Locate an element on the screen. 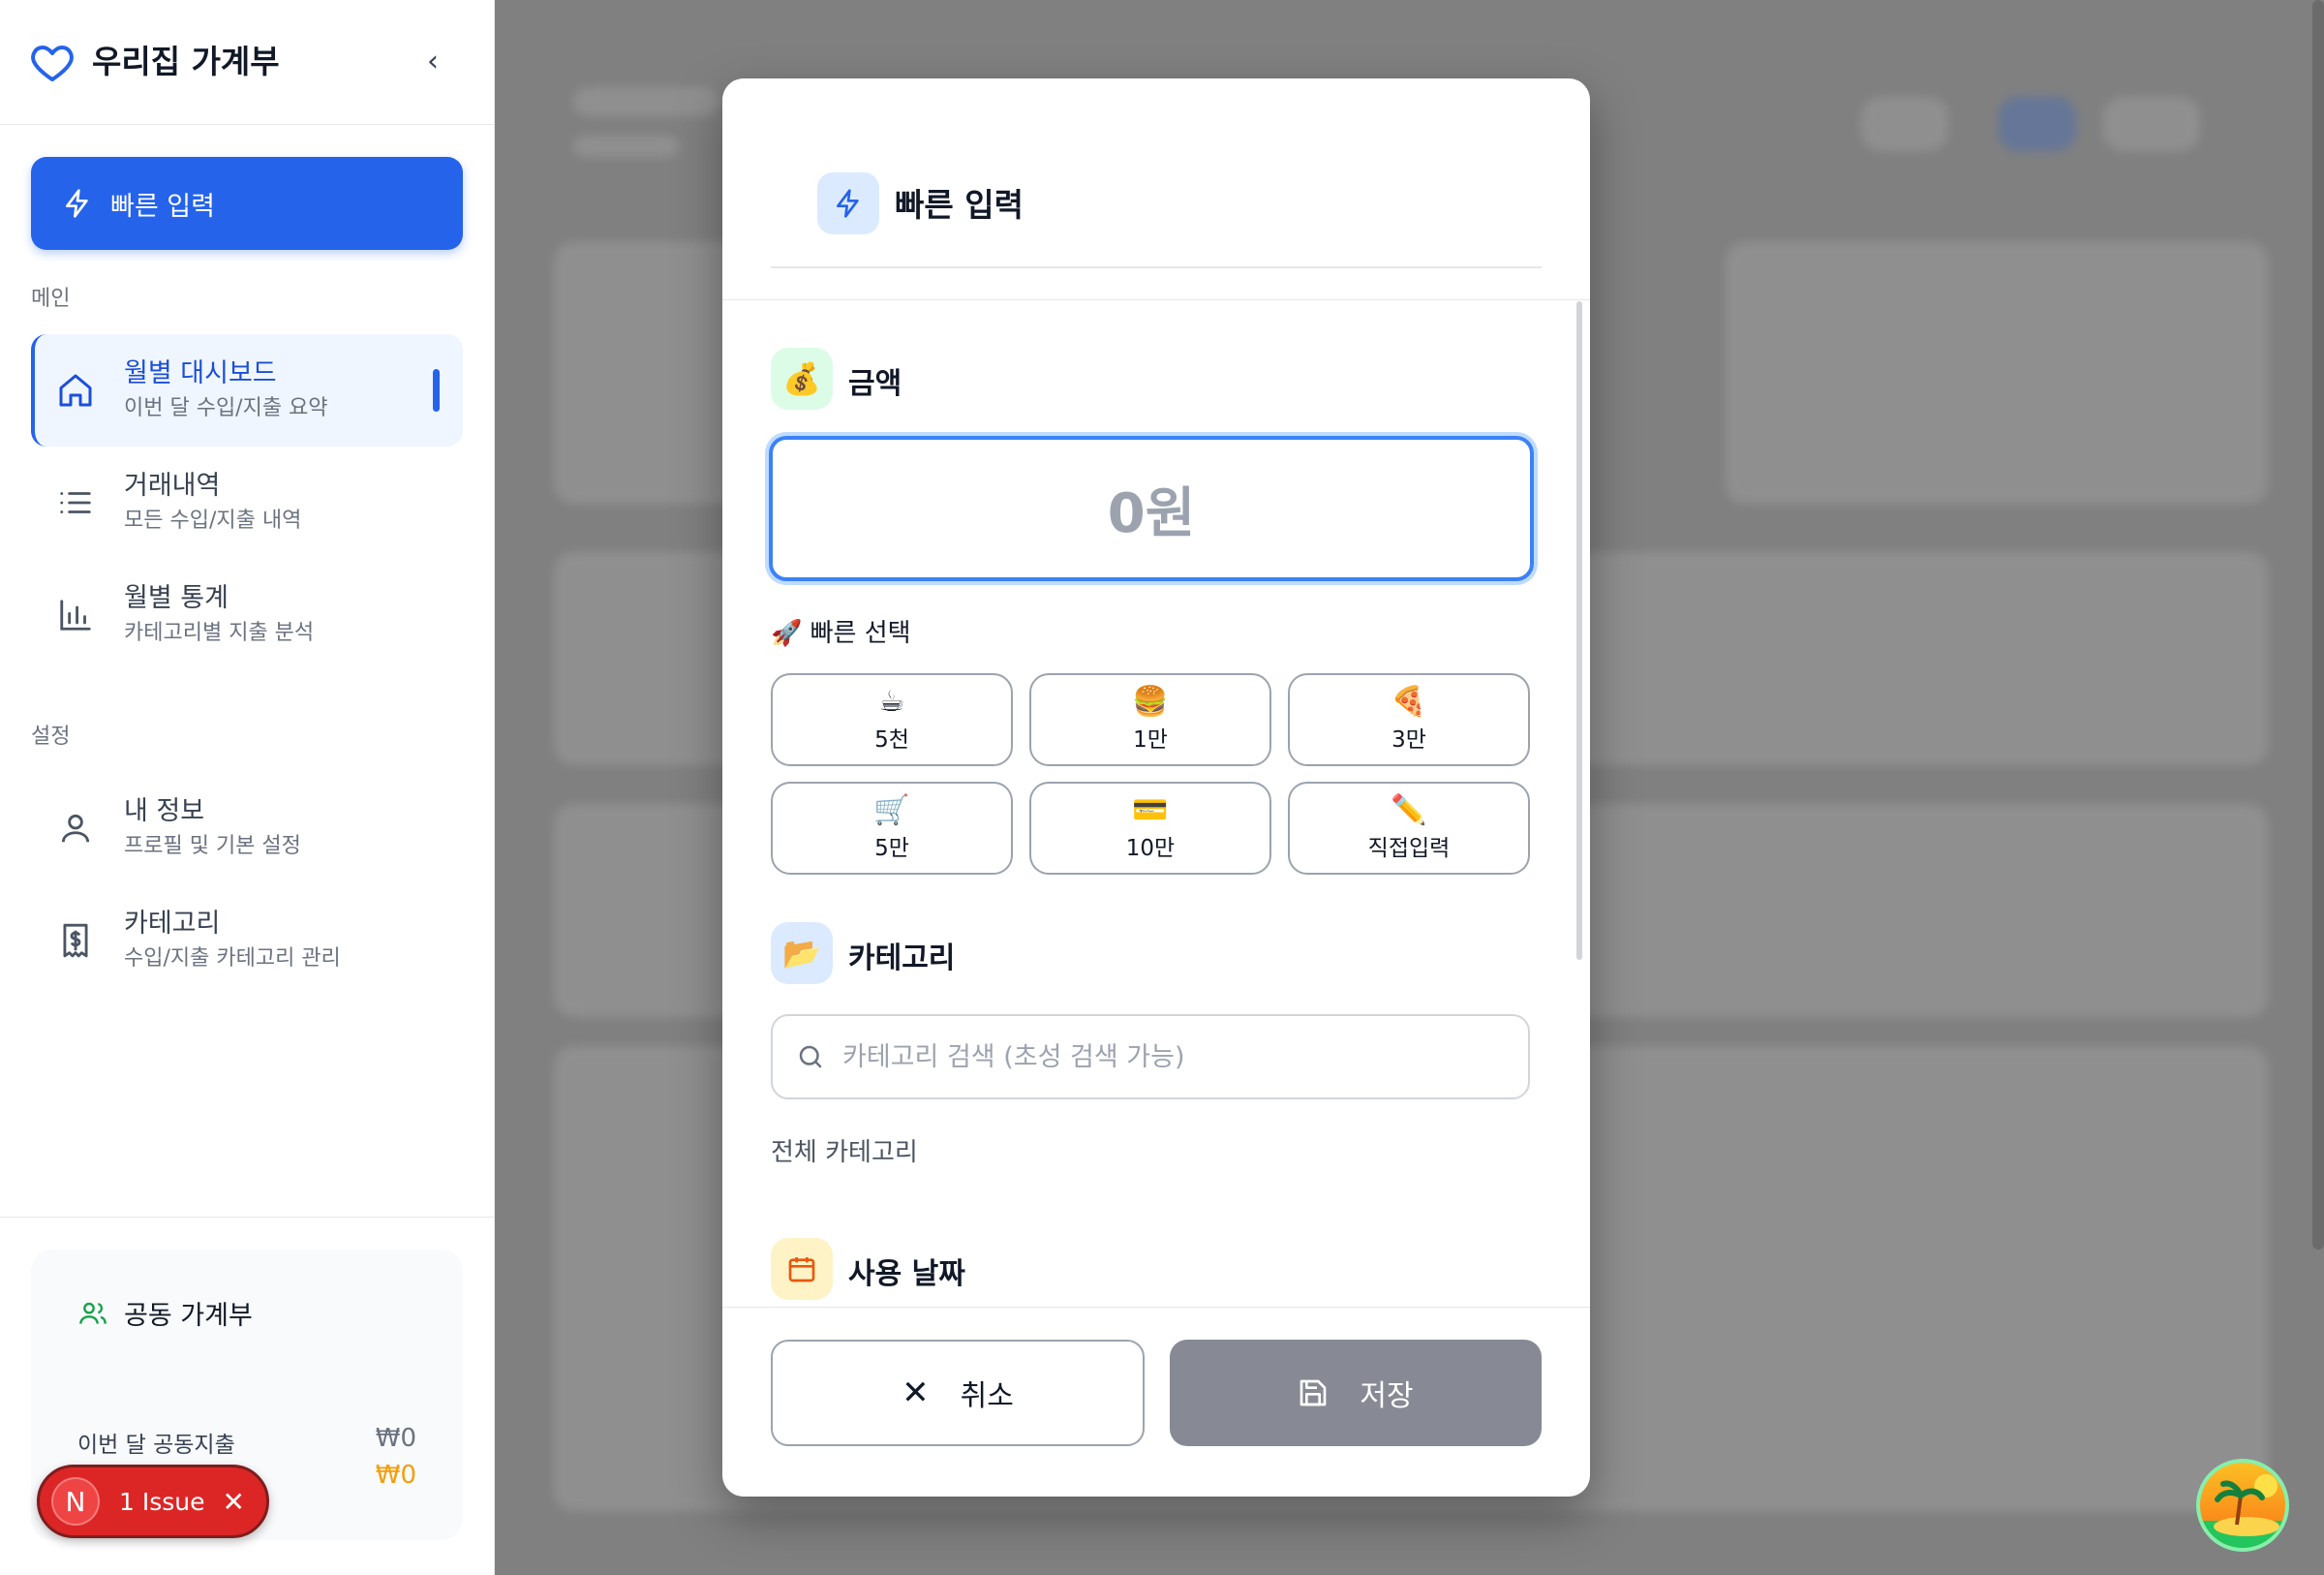 Image resolution: width=2324 pixels, height=1575 pixels. collapse-sidebar-button: ‹ is located at coordinates (433, 62).